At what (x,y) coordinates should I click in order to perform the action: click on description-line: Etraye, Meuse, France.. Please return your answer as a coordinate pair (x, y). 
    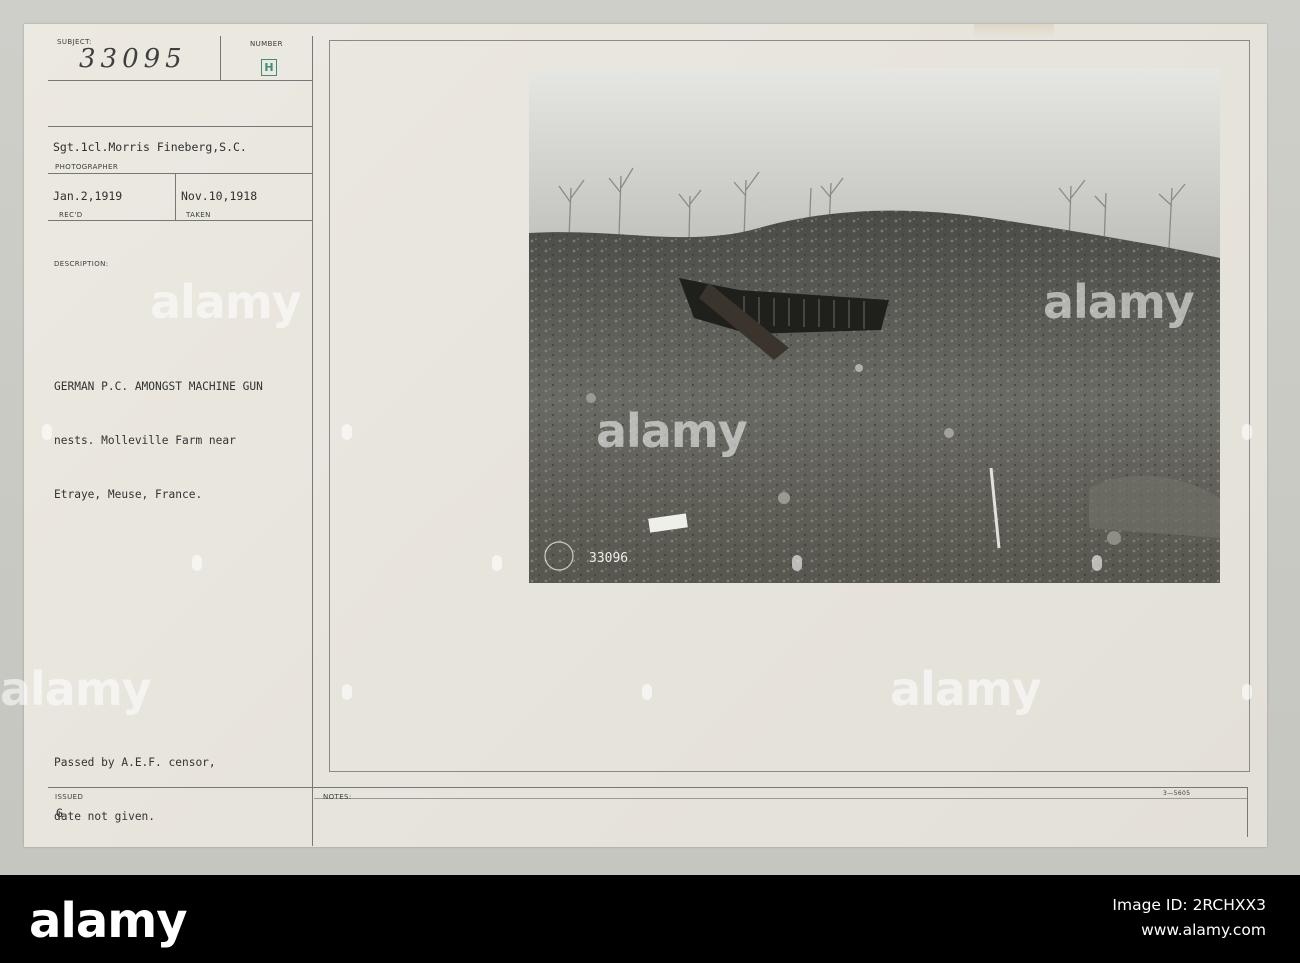
    Looking at the image, I should click on (128, 494).